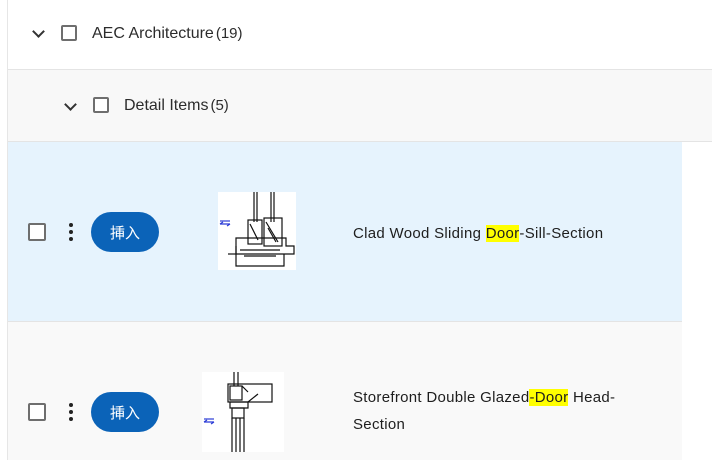 The image size is (712, 460). Describe the element at coordinates (441, 397) in the screenshot. I see `title-text: Storefront Double Glazed` at that location.